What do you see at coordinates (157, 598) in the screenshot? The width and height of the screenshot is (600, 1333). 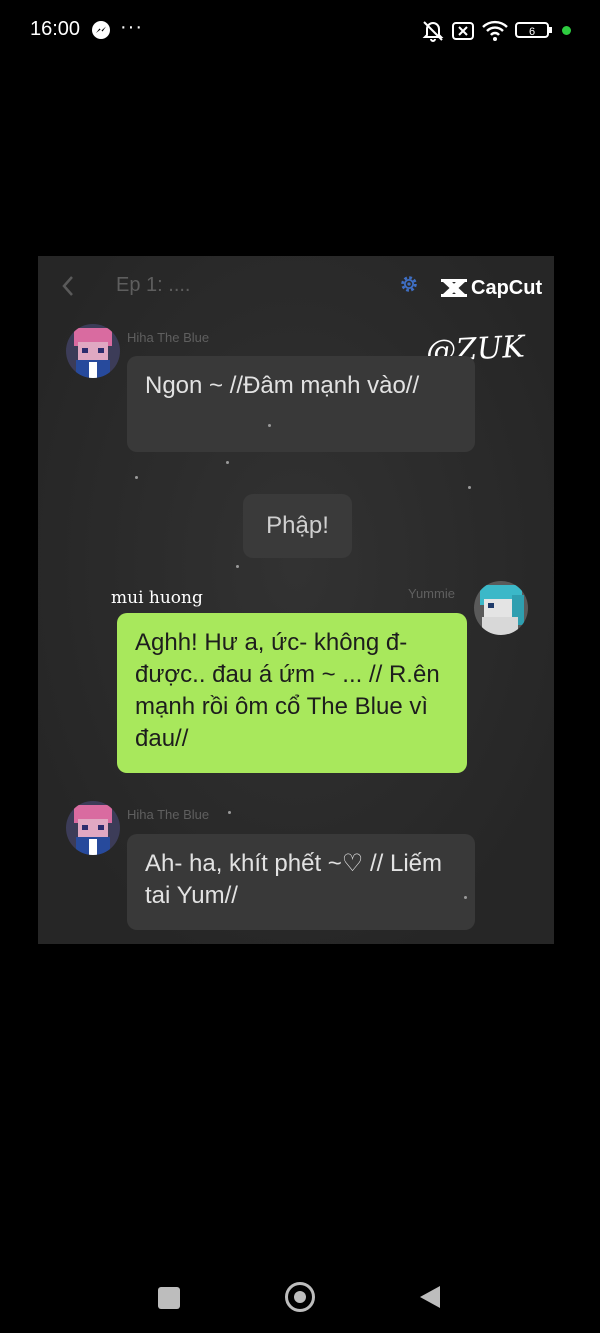 I see `nickname-sticker: mui huong` at bounding box center [157, 598].